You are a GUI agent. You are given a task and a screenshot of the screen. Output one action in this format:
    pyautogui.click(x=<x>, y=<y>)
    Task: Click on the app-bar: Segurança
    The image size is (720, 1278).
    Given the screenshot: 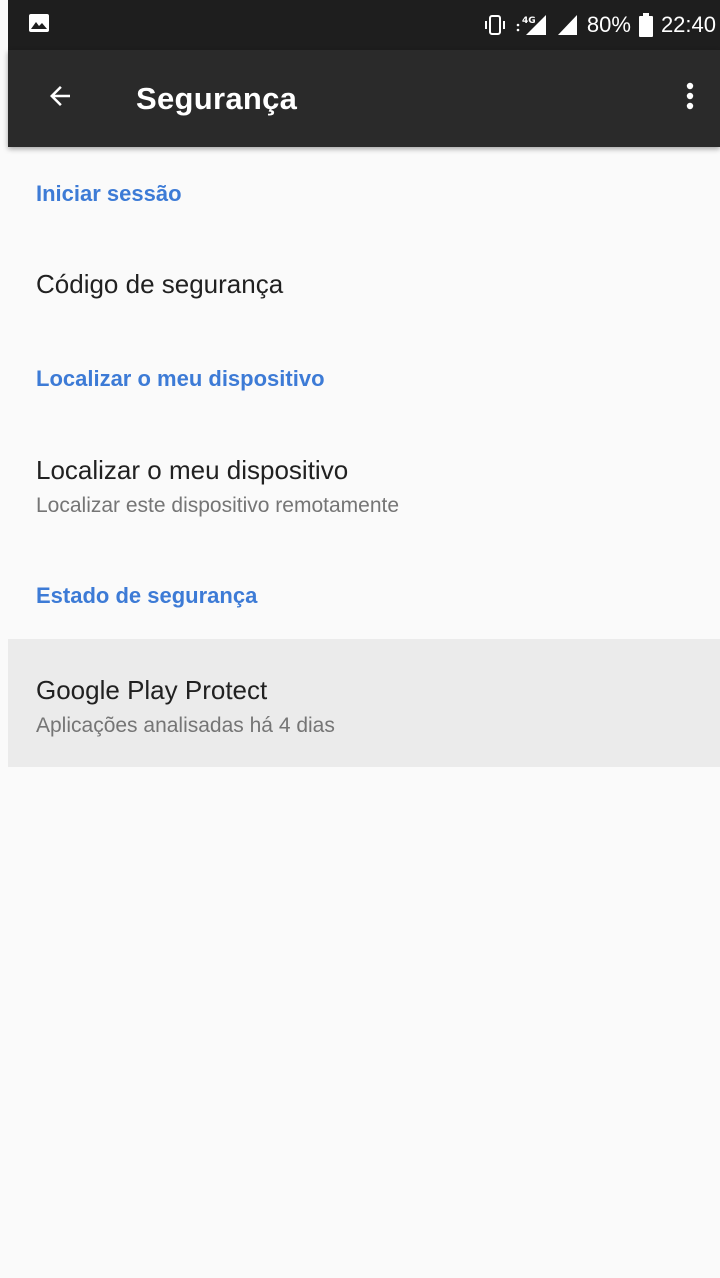 What is the action you would take?
    pyautogui.click(x=364, y=98)
    